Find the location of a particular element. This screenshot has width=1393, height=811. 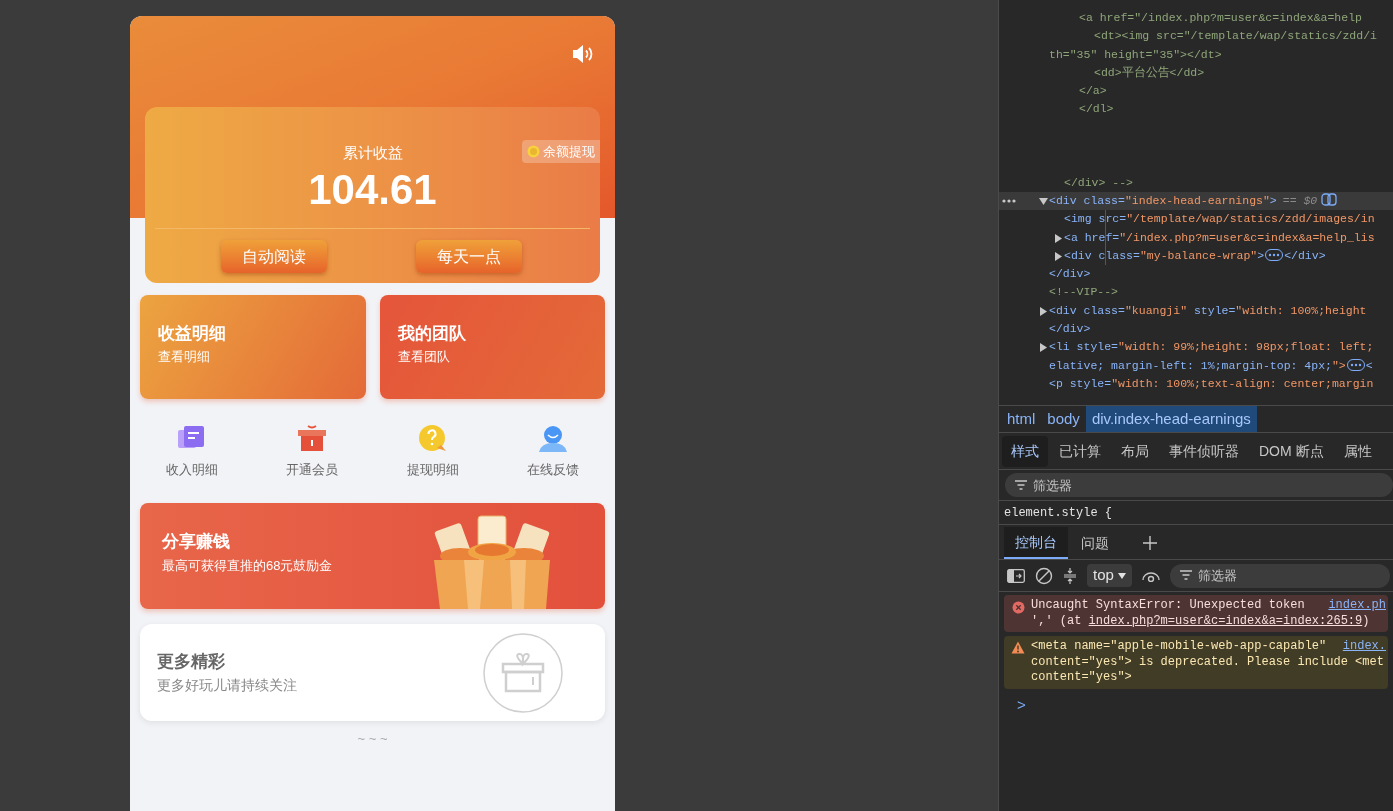

card-subtitle: 查看团队 is located at coordinates (424, 357).